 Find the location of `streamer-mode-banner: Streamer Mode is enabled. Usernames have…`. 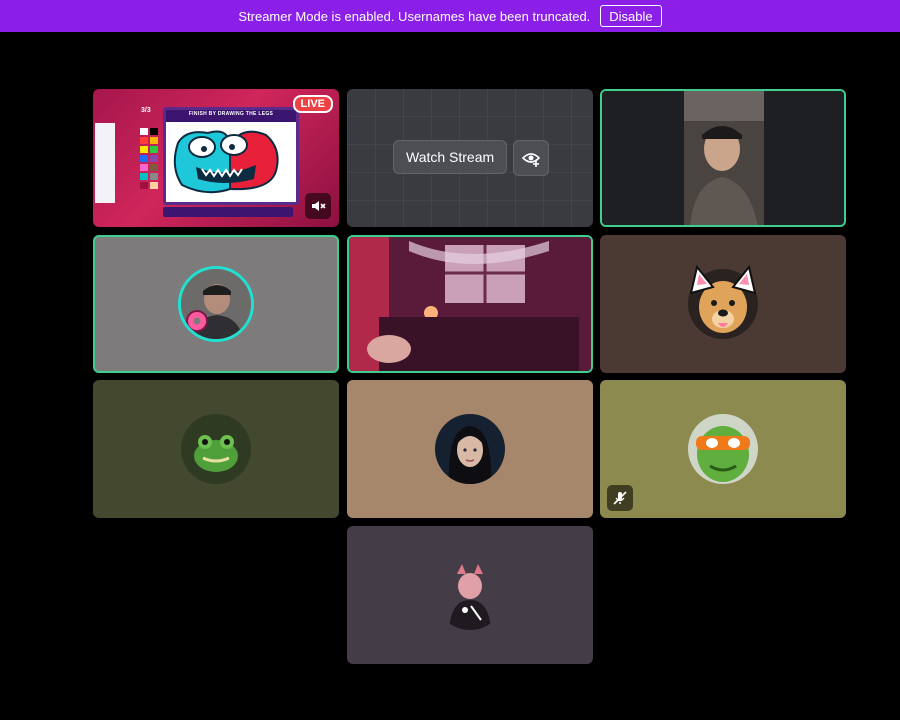

streamer-mode-banner: Streamer Mode is enabled. Usernames have… is located at coordinates (450, 16).